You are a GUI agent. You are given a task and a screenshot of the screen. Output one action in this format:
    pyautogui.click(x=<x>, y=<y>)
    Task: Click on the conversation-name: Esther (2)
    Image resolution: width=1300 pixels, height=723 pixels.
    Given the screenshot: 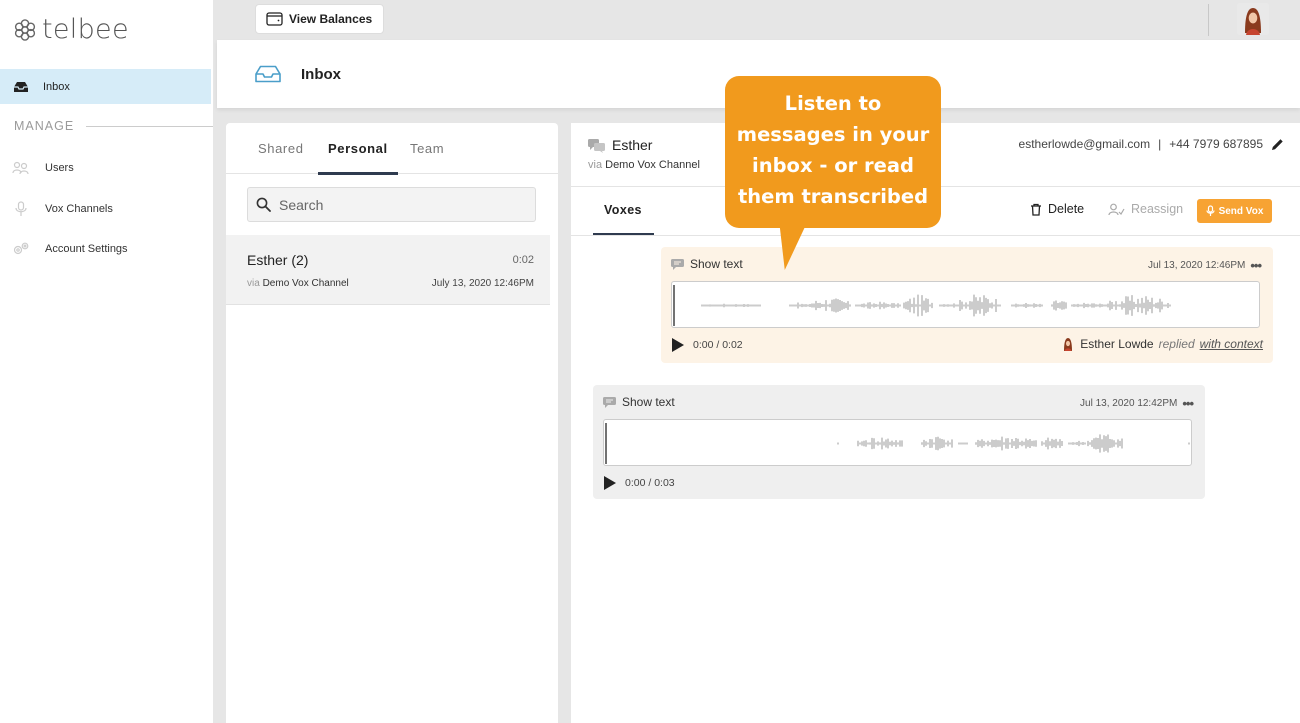 What is the action you would take?
    pyautogui.click(x=278, y=260)
    